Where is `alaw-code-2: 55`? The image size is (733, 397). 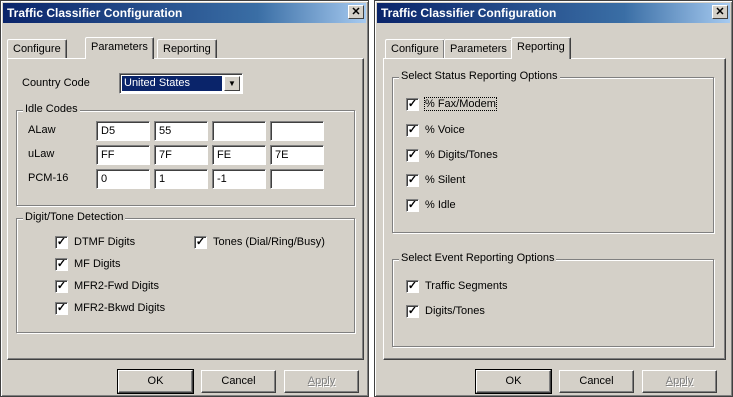 alaw-code-2: 55 is located at coordinates (181, 131).